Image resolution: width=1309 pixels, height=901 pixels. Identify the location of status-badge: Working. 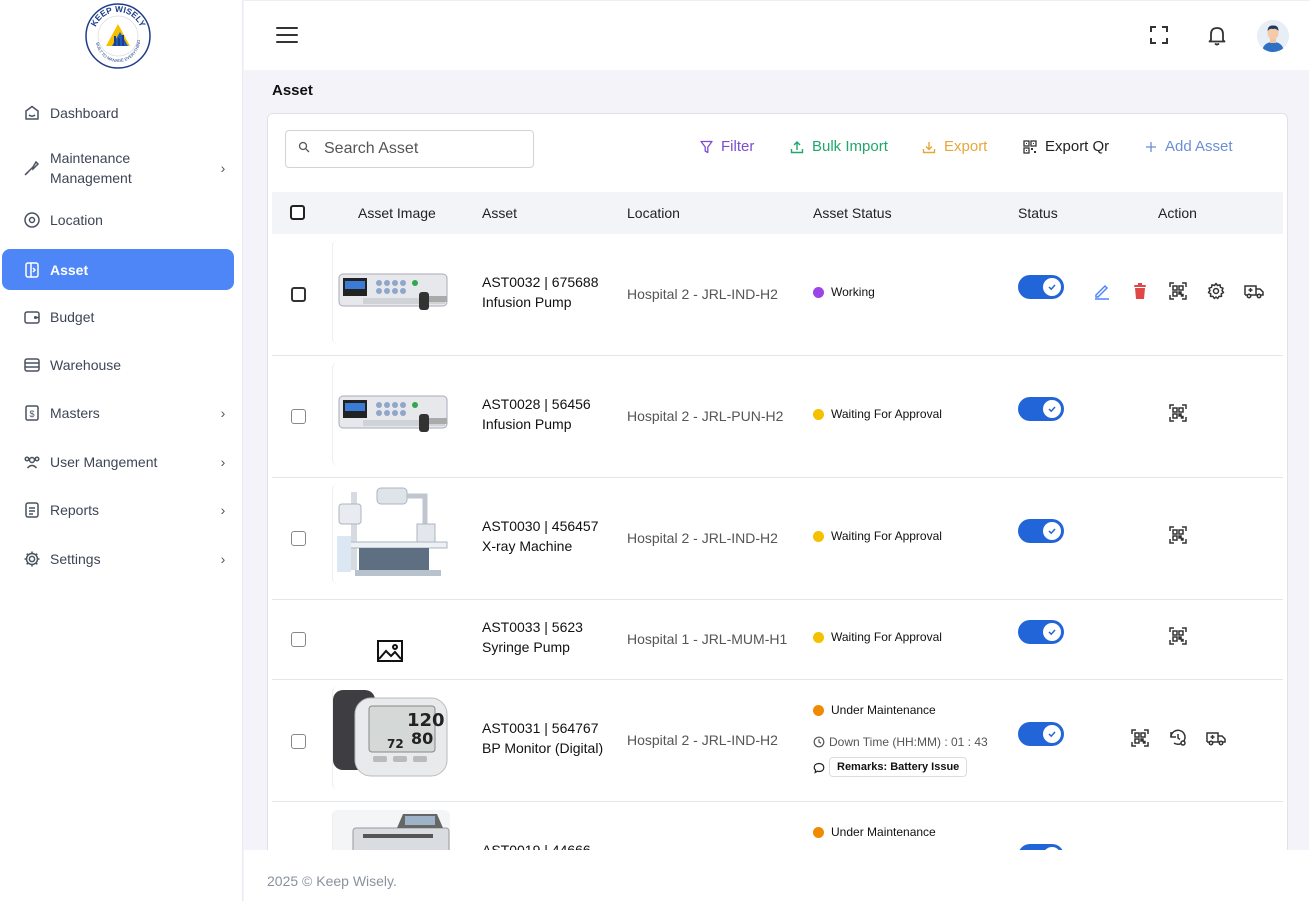
(844, 292).